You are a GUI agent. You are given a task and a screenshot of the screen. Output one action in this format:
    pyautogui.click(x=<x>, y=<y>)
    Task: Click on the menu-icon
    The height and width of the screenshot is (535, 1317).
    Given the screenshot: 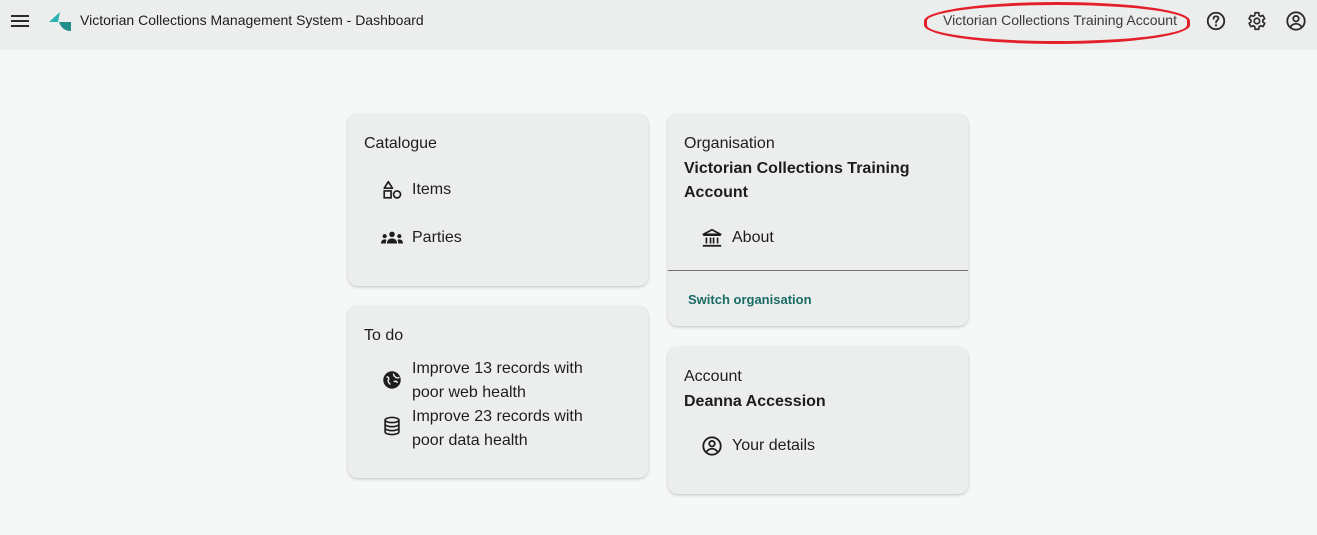 What is the action you would take?
    pyautogui.click(x=20, y=21)
    